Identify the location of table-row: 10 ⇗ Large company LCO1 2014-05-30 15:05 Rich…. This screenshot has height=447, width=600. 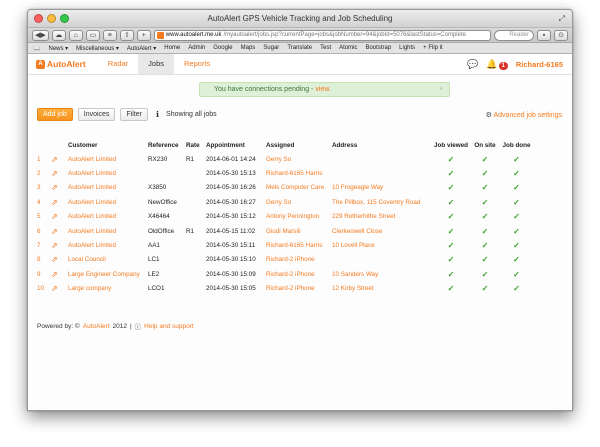
(285, 289).